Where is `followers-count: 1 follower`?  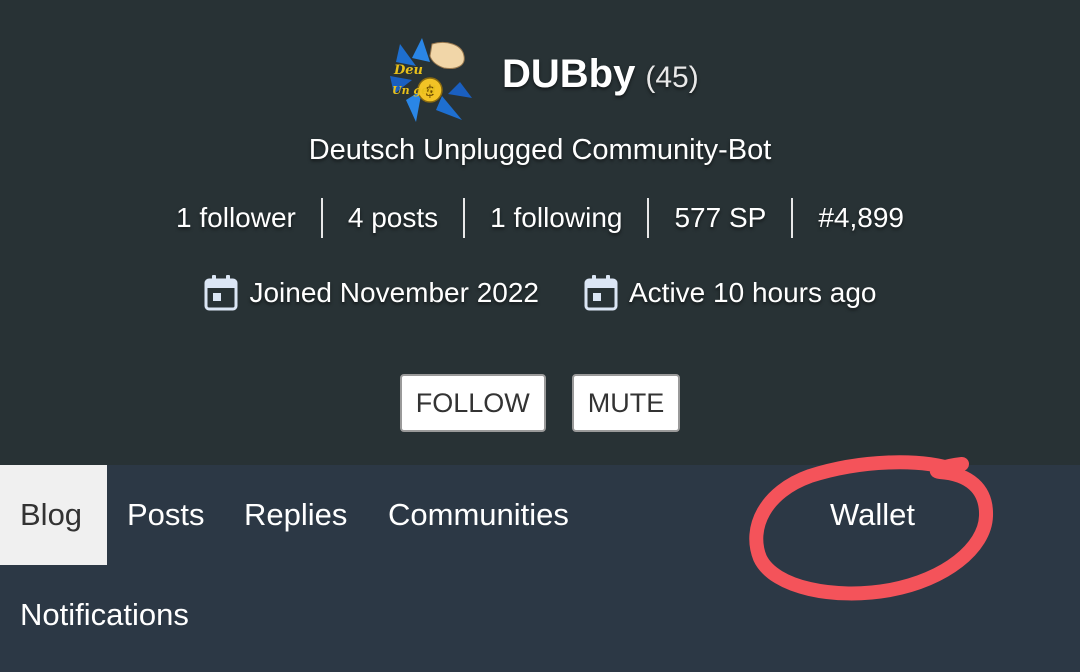 followers-count: 1 follower is located at coordinates (236, 218).